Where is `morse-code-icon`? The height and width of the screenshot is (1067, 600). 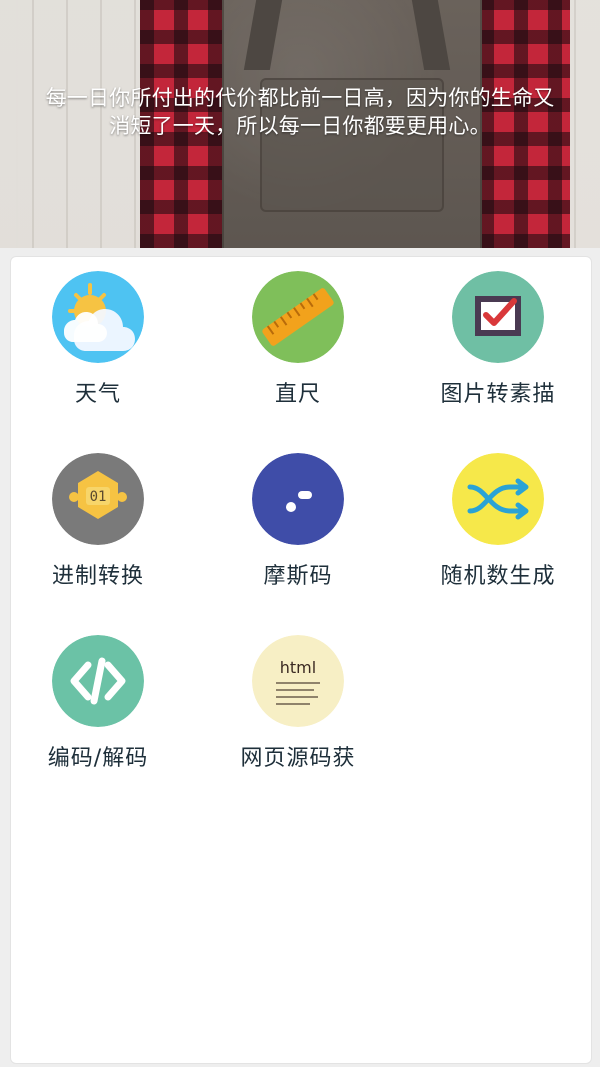 morse-code-icon is located at coordinates (298, 499).